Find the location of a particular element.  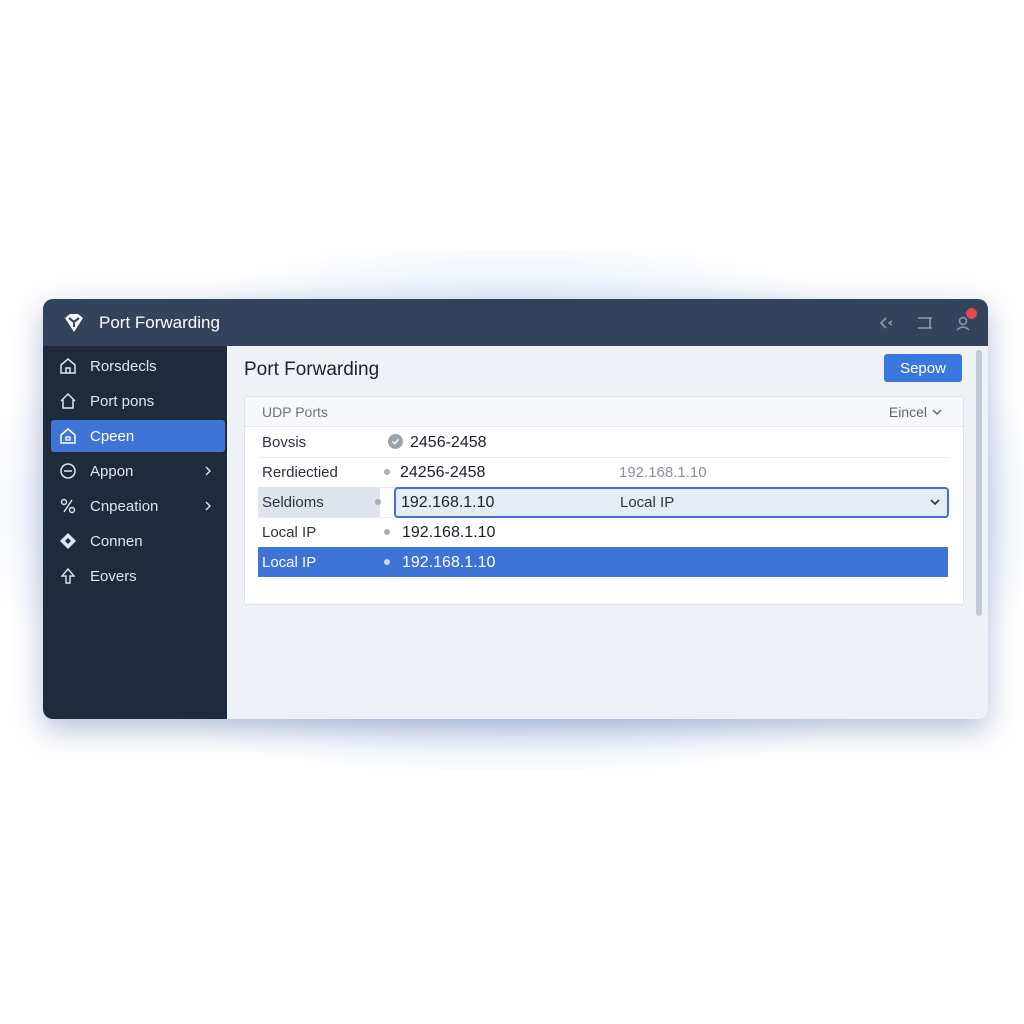

ip-select-field: 192.168.1.10 Local IP is located at coordinates (671, 502).